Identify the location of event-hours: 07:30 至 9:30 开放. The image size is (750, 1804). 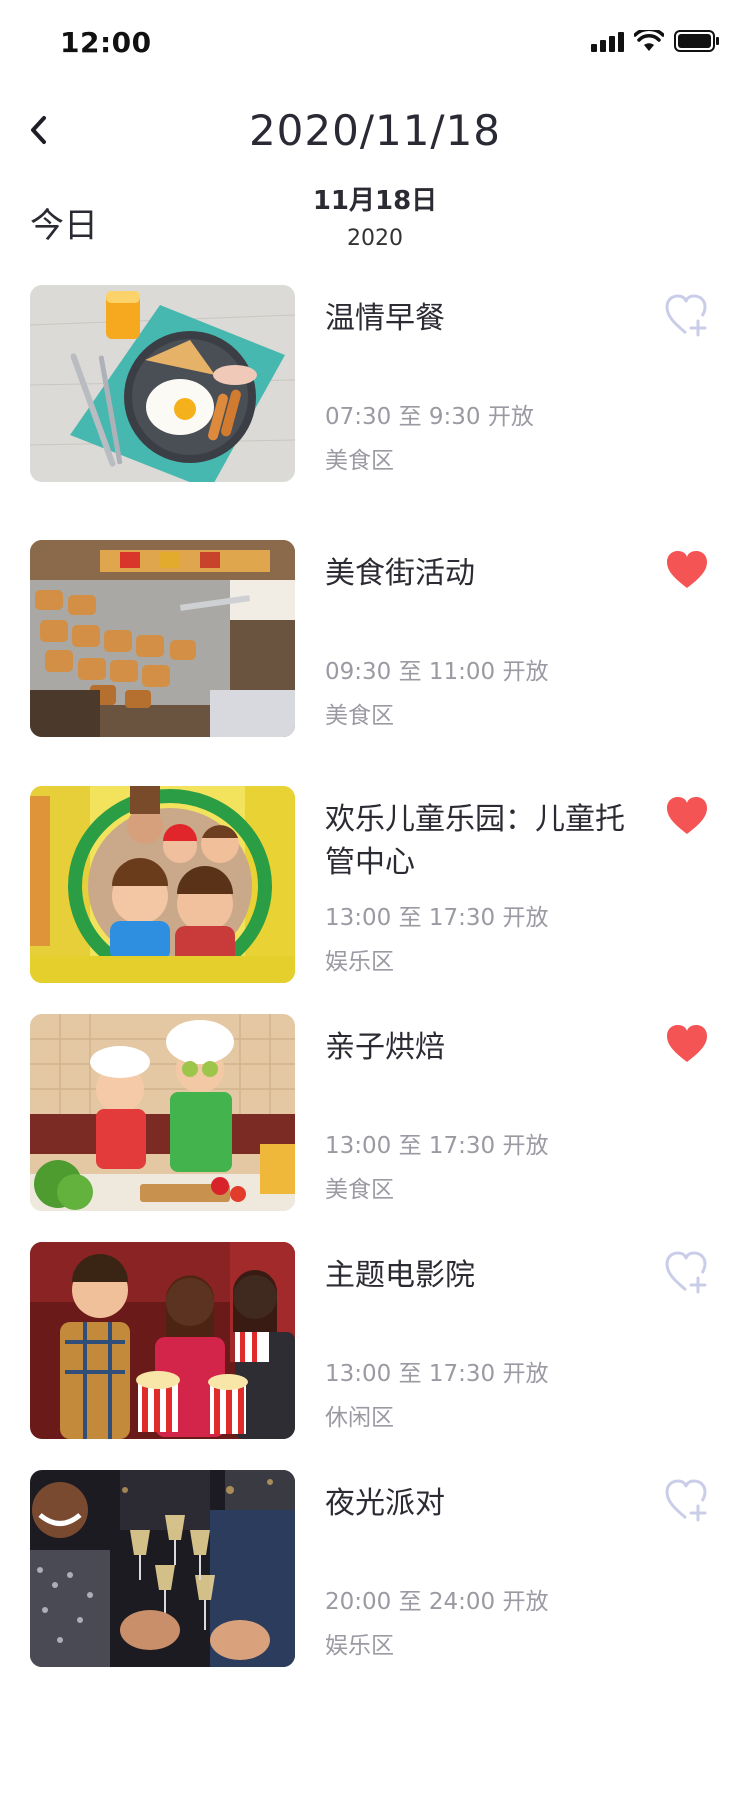
(429, 417).